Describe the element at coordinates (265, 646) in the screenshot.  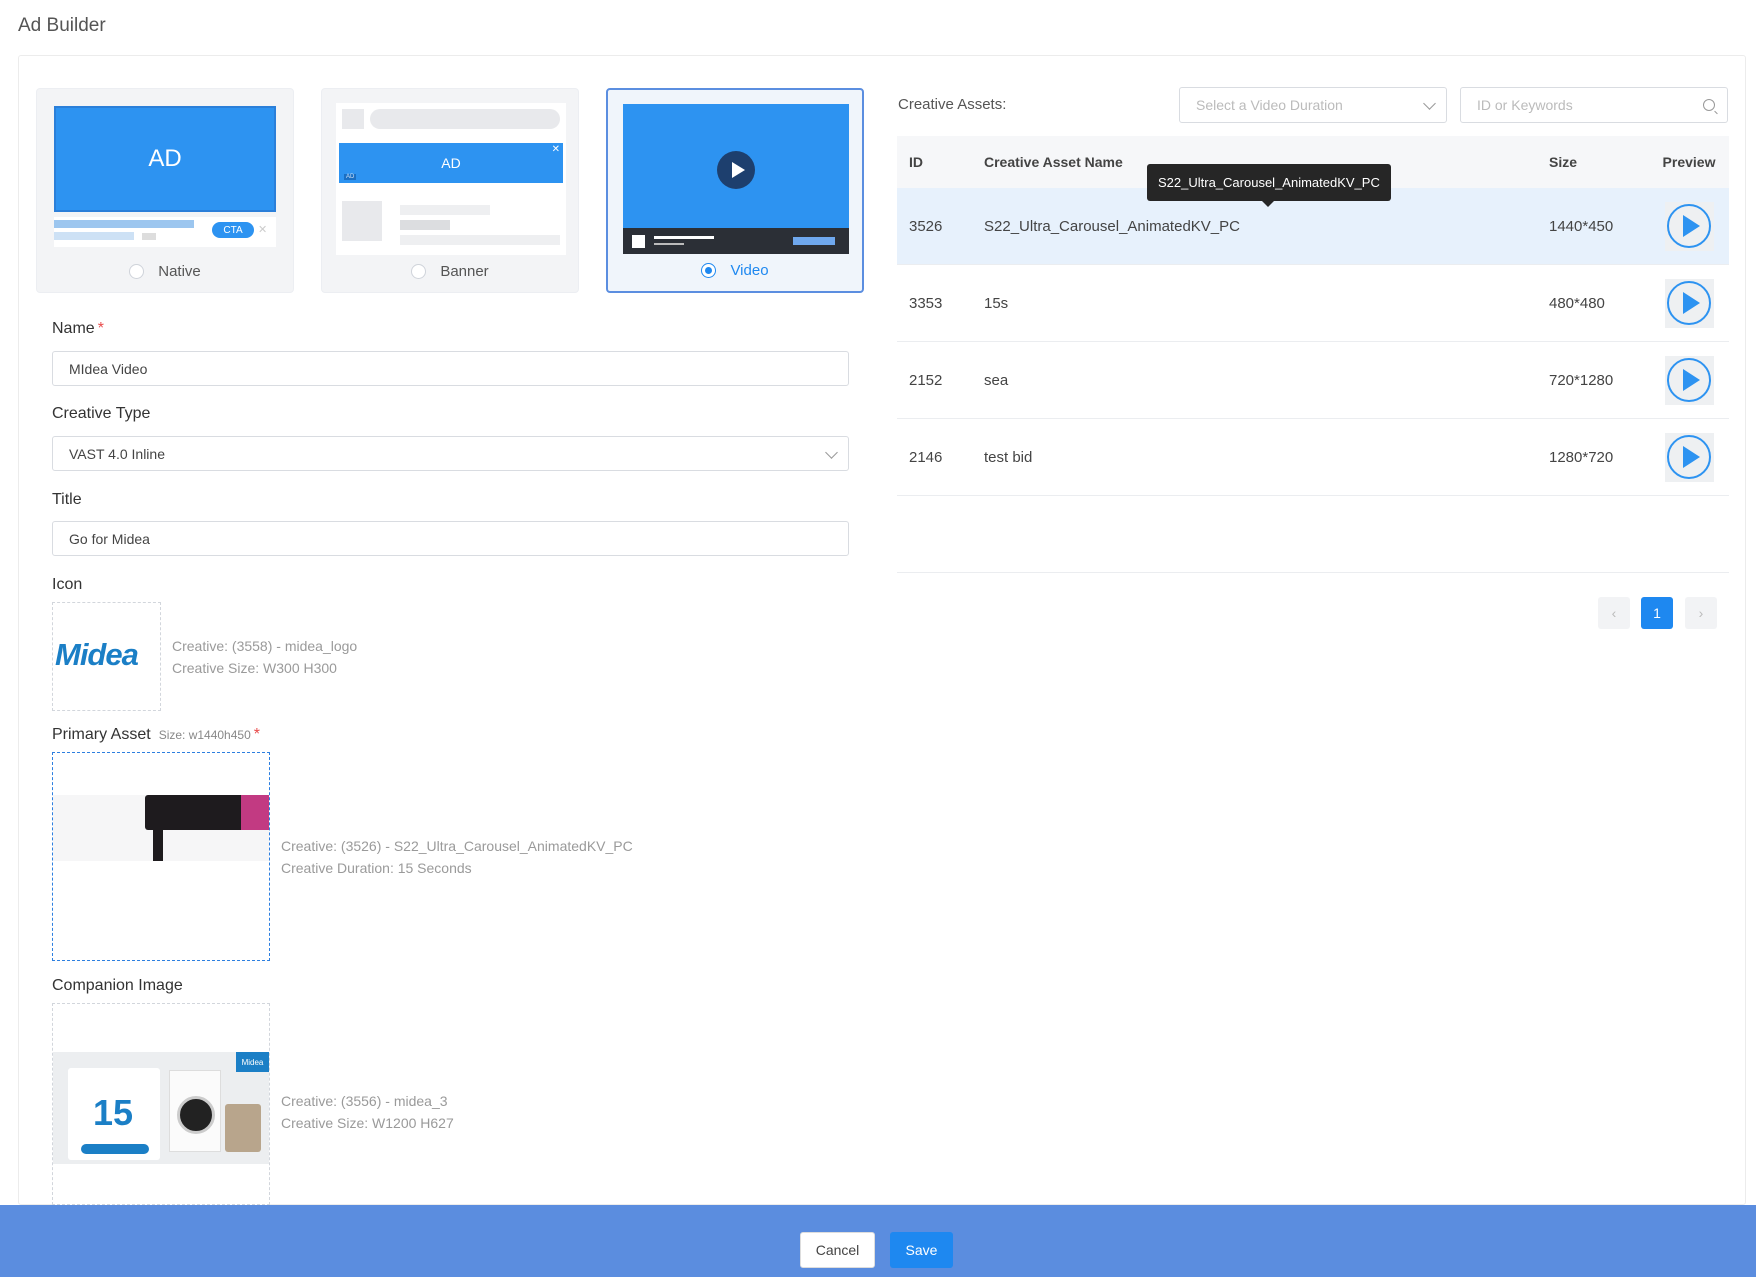
I see `icon-creative-text: Creative: (3558) - midea_logo` at that location.